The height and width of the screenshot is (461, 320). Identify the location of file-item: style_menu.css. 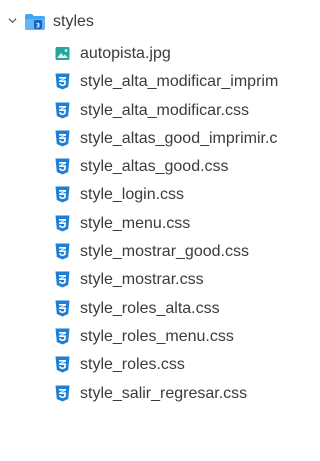
(159, 224).